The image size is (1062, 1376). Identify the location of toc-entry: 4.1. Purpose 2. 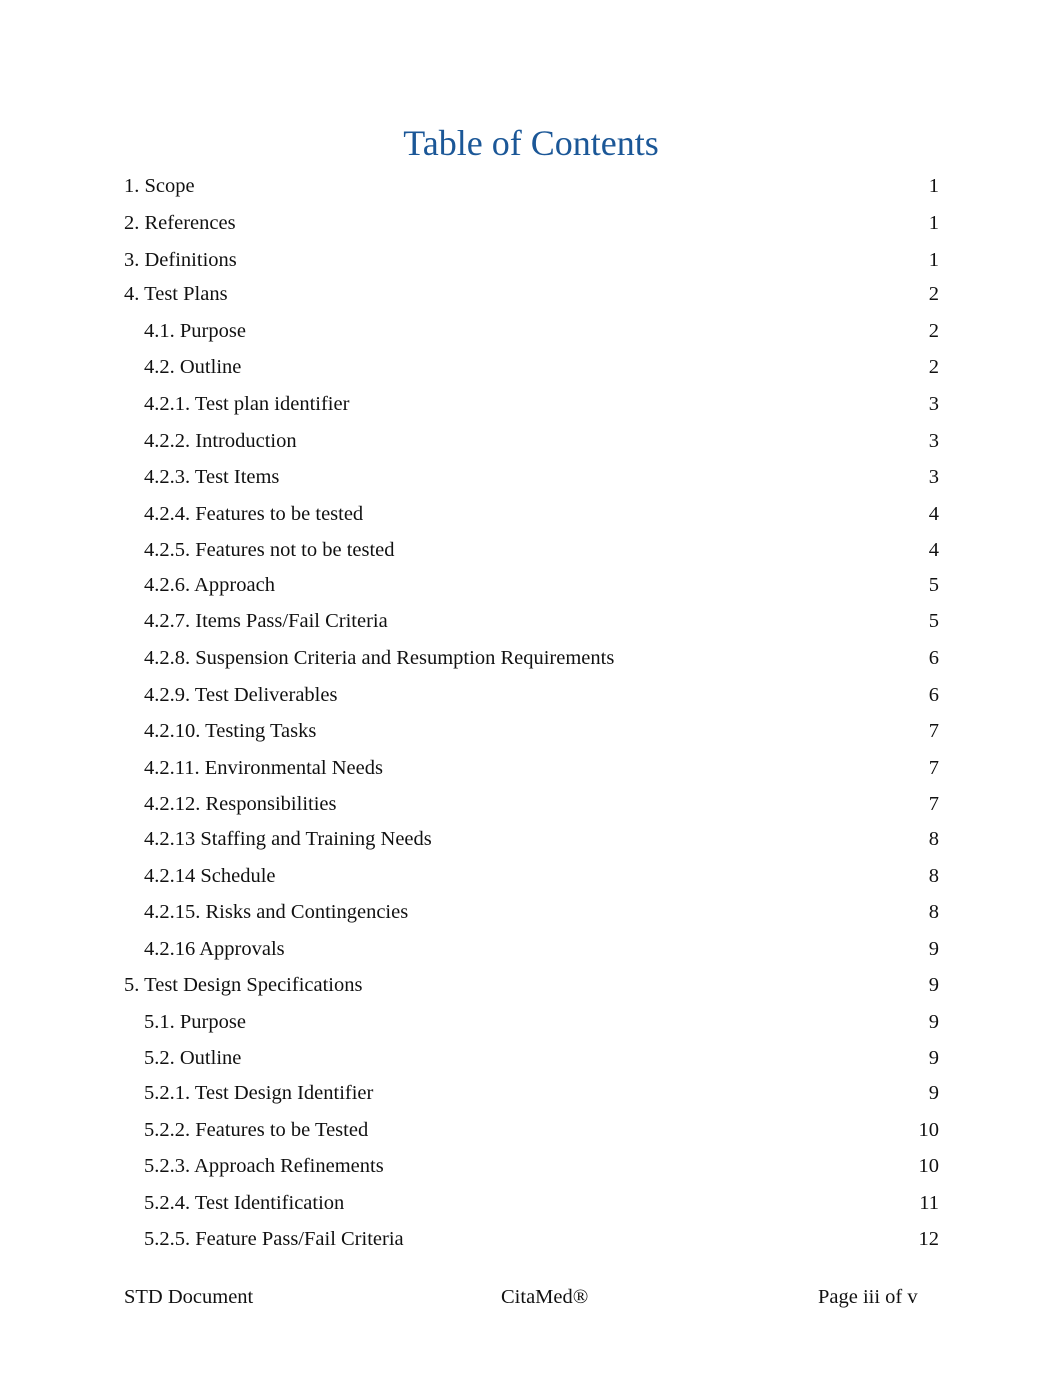
(531, 331).